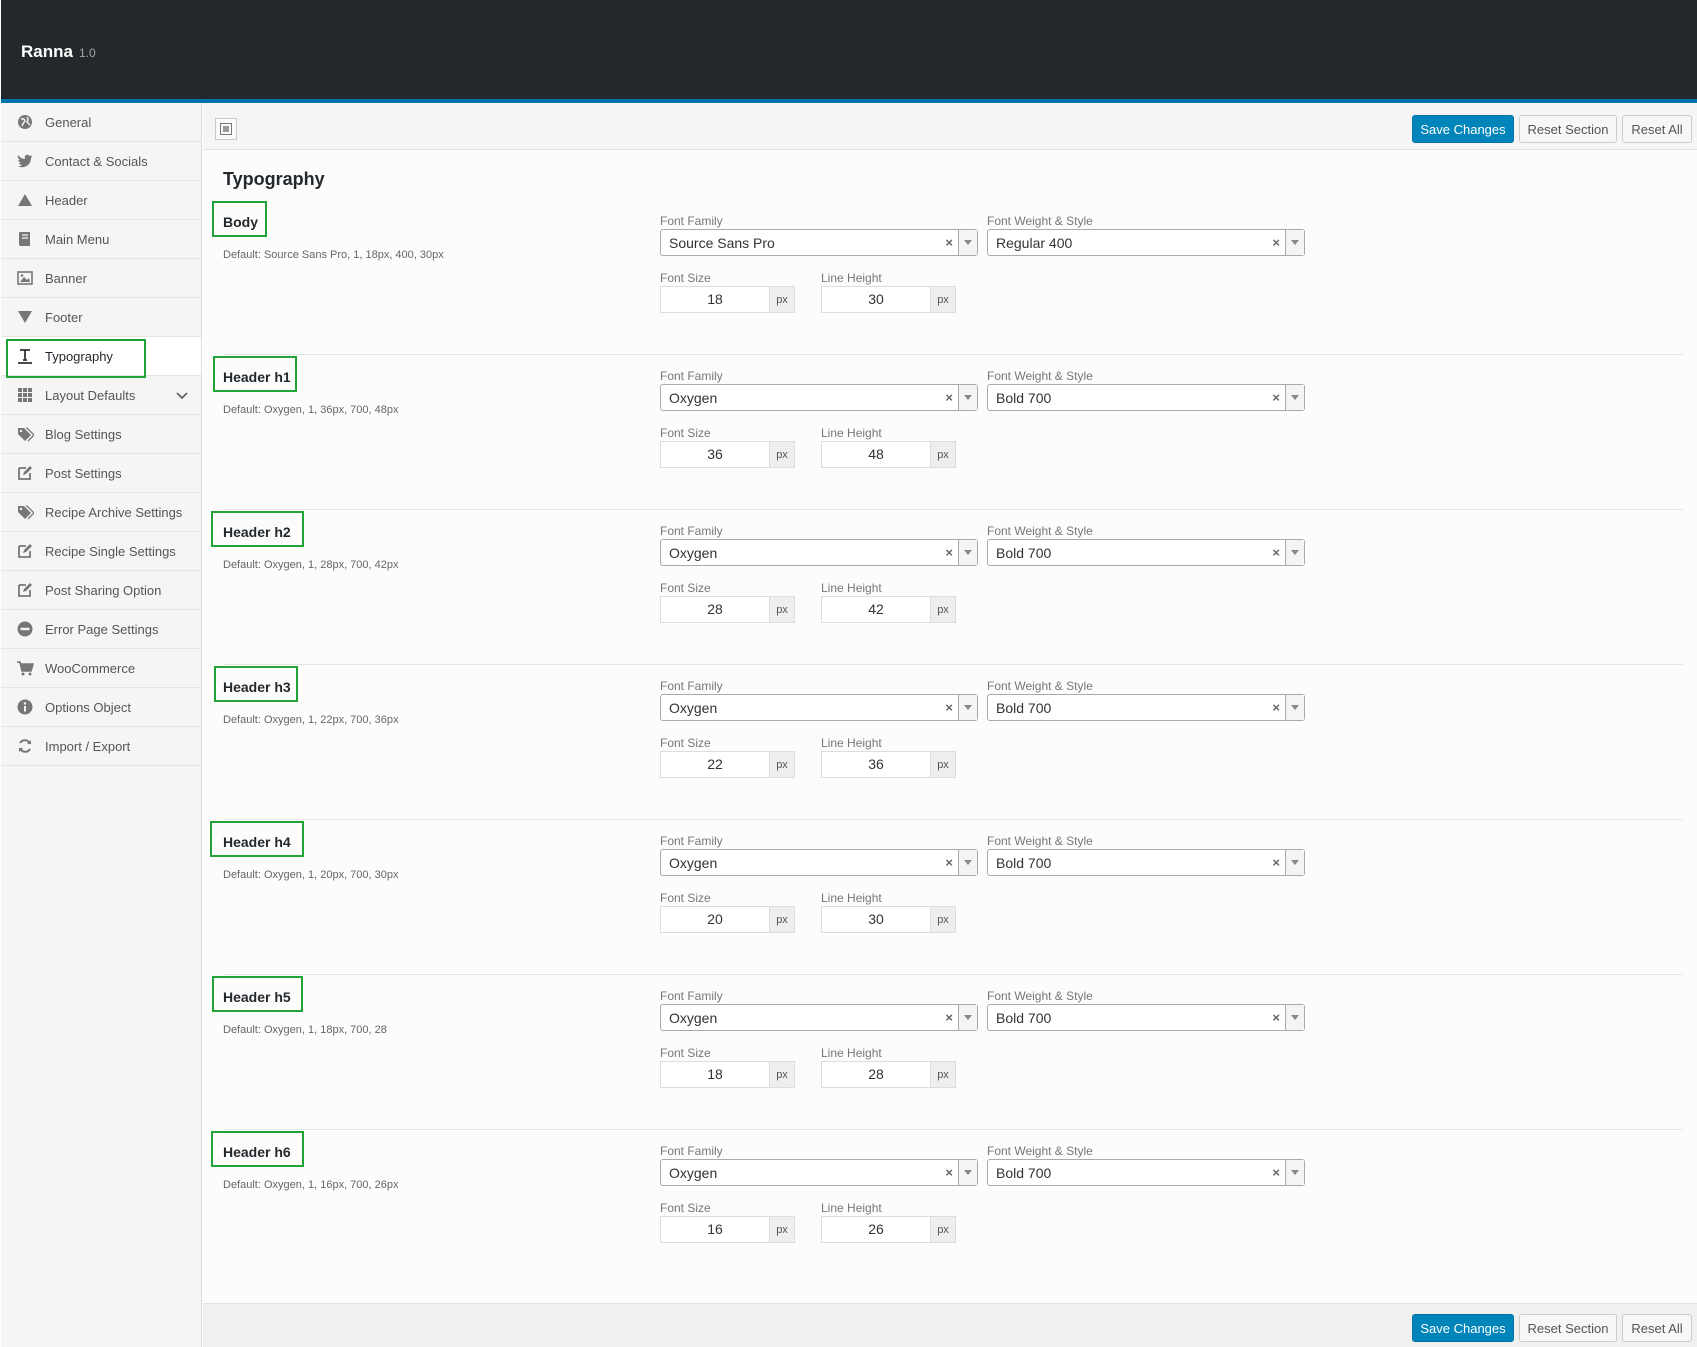 The height and width of the screenshot is (1347, 1697). Describe the element at coordinates (876, 1074) in the screenshot. I see `line-height-value: 28` at that location.